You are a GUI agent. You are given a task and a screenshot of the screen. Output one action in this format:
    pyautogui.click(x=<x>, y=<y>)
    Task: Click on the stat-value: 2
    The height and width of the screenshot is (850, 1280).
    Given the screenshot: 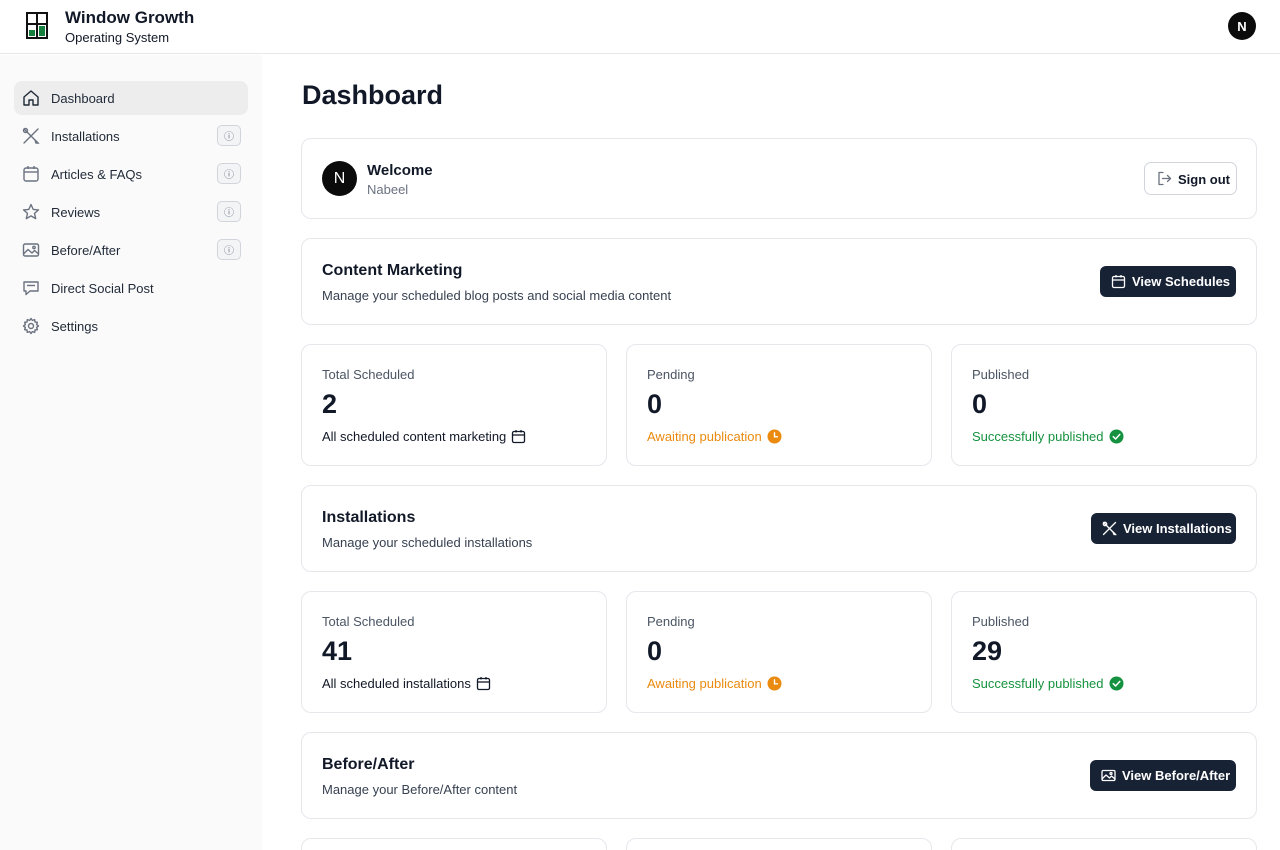 What is the action you would take?
    pyautogui.click(x=330, y=404)
    